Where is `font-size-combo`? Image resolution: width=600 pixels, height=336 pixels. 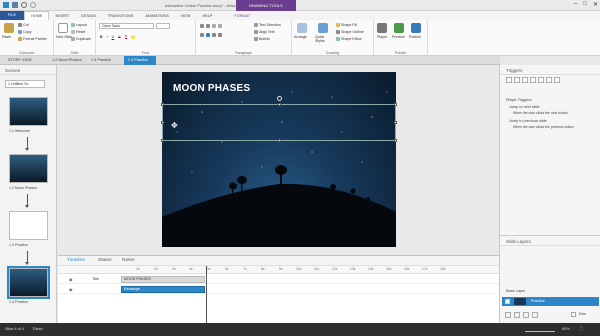 font-size-combo is located at coordinates (163, 26).